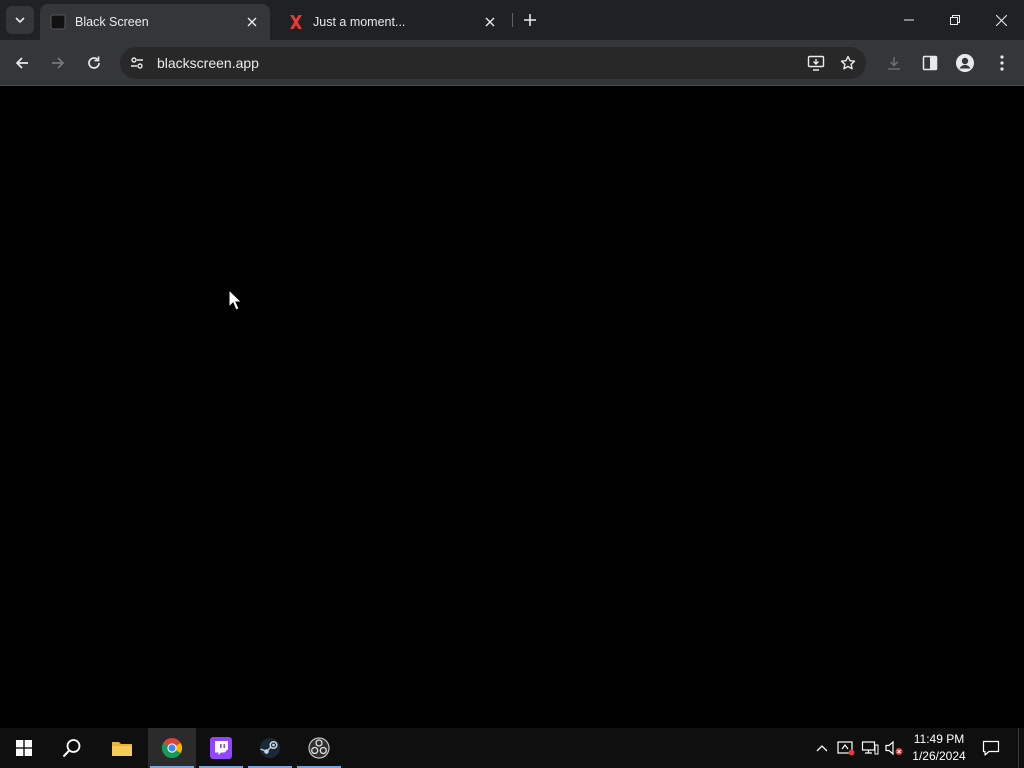 The height and width of the screenshot is (768, 1024). I want to click on mouse-cursor-icon, so click(235, 302).